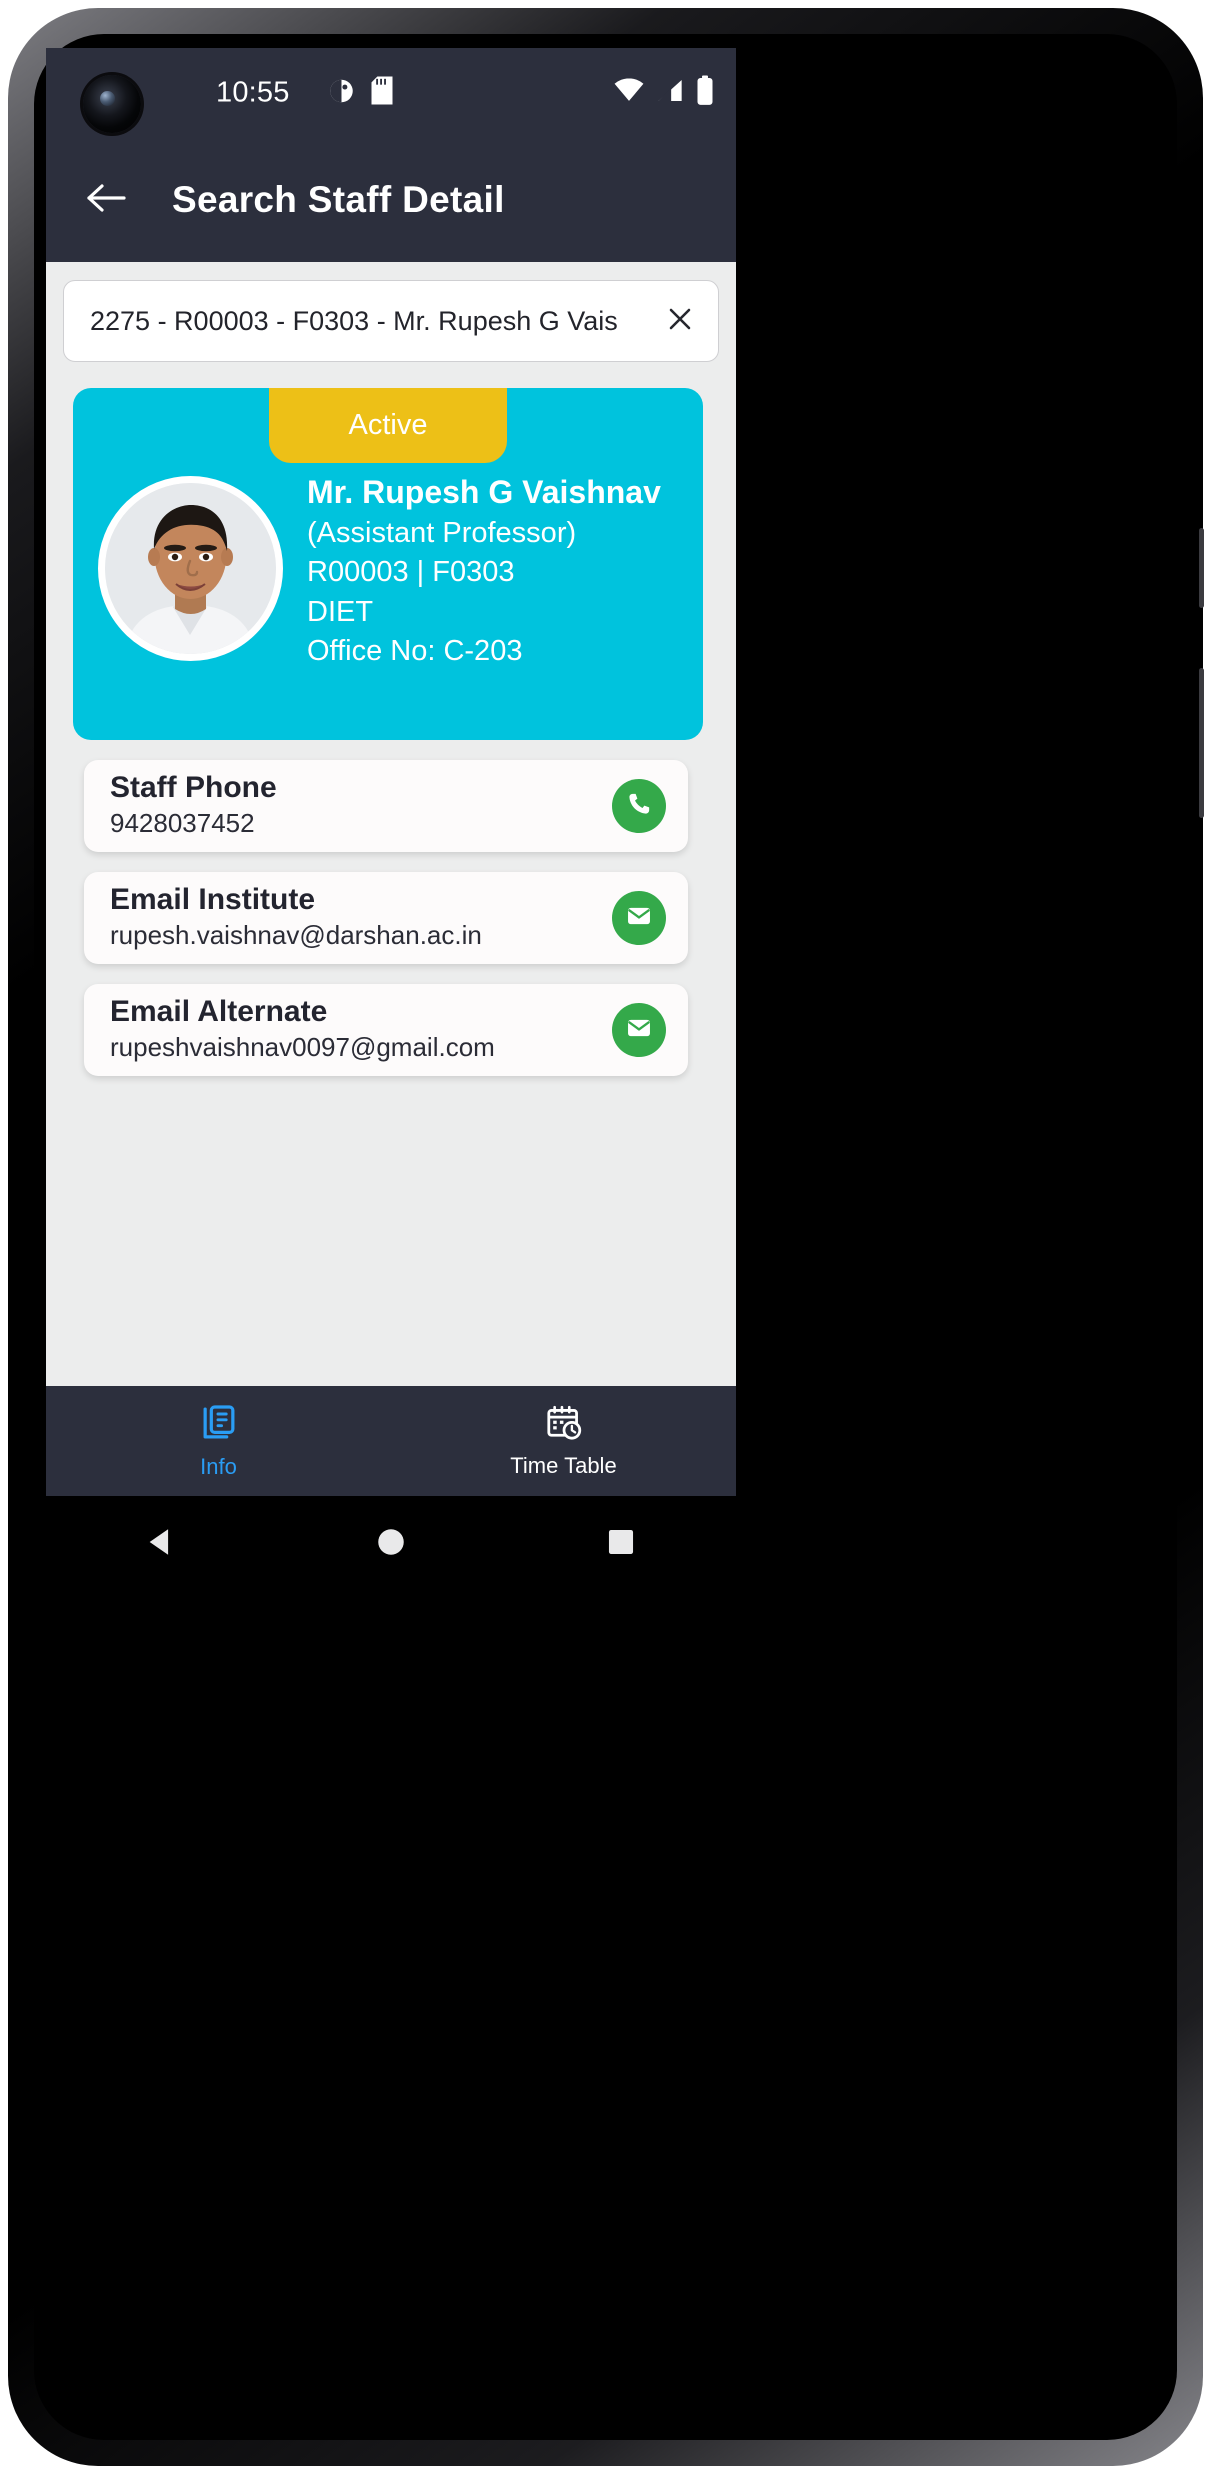  I want to click on front-camera-punch-hole, so click(112, 104).